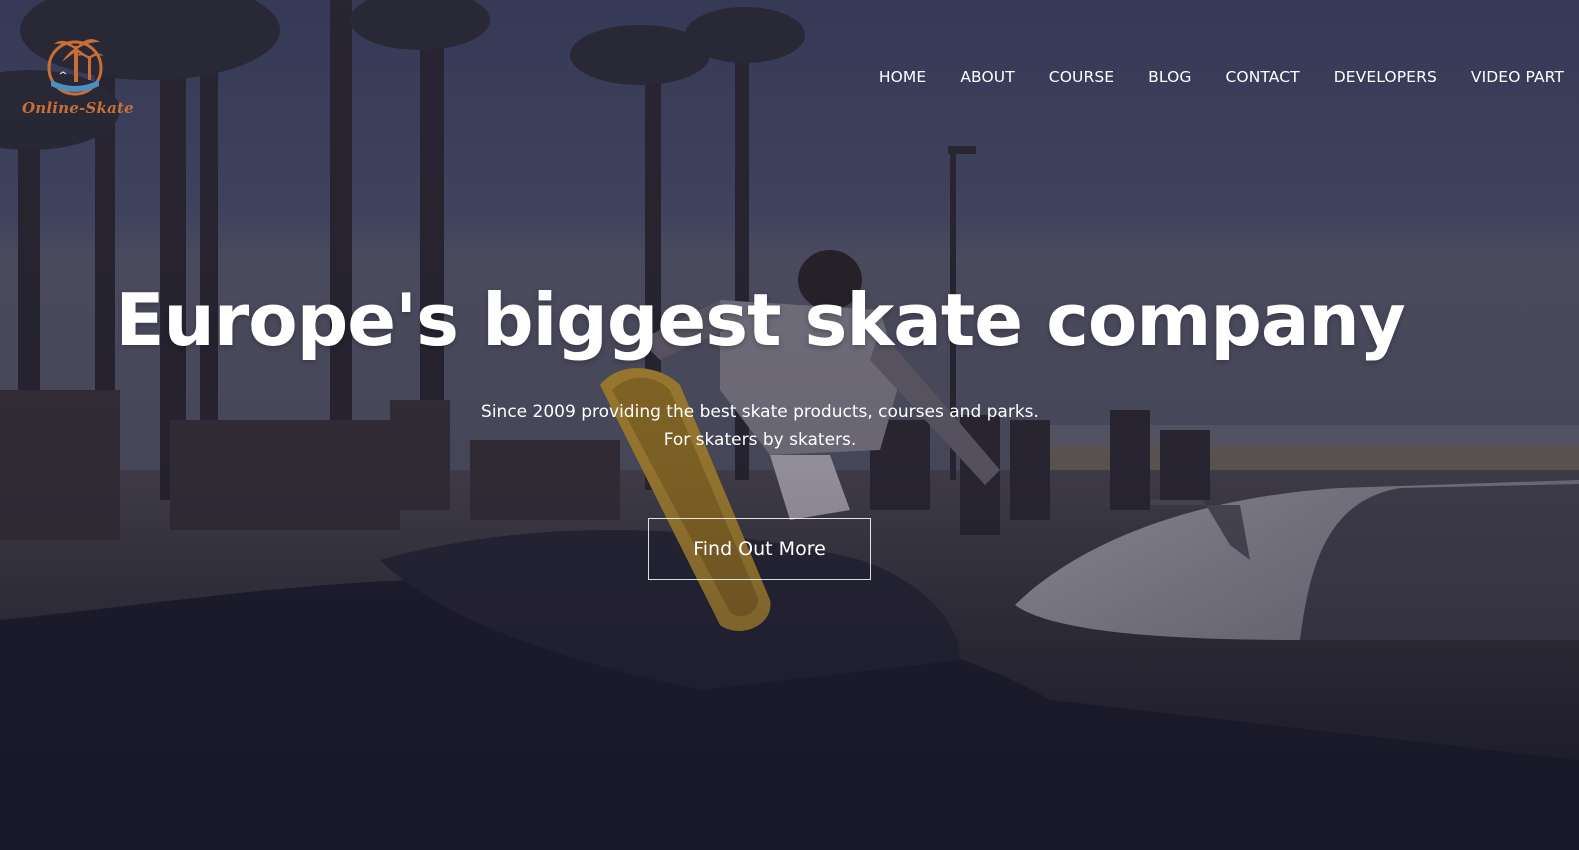 This screenshot has height=850, width=1579. What do you see at coordinates (987, 77) in the screenshot?
I see `nav-item-about: ABOUT` at bounding box center [987, 77].